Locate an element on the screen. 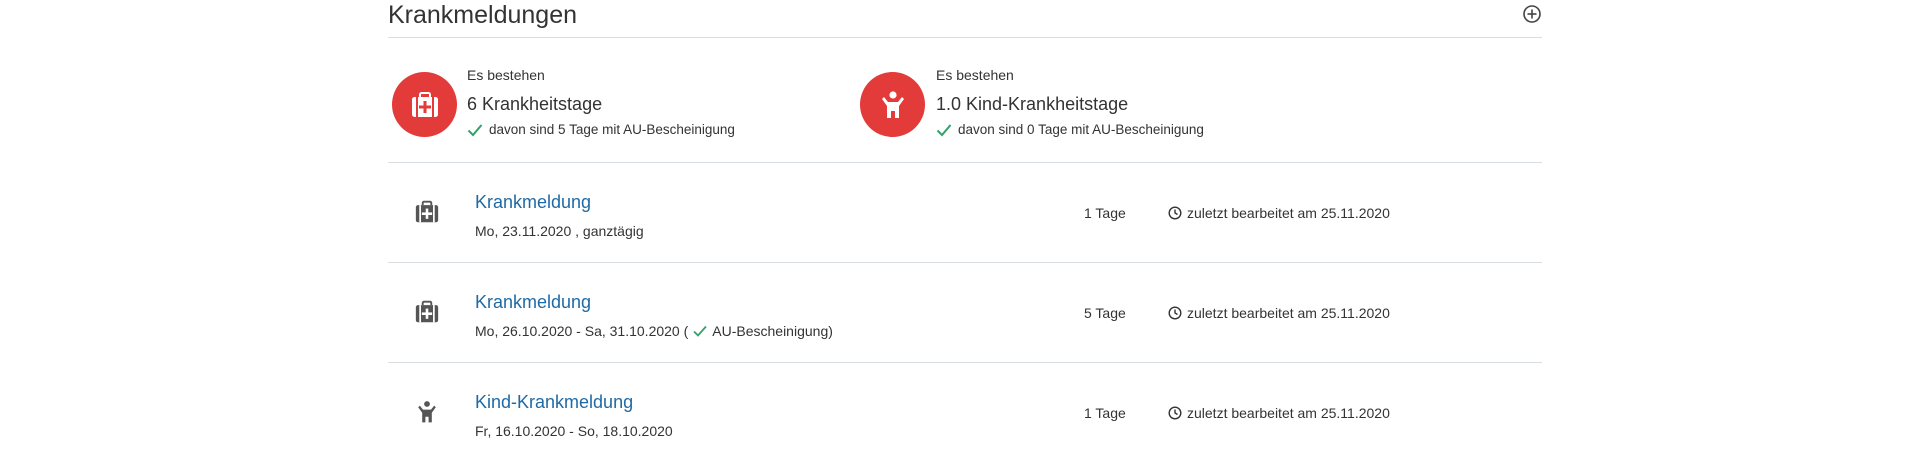 The width and height of the screenshot is (1908, 462). child-summary-pre: Es bestehen is located at coordinates (975, 75).